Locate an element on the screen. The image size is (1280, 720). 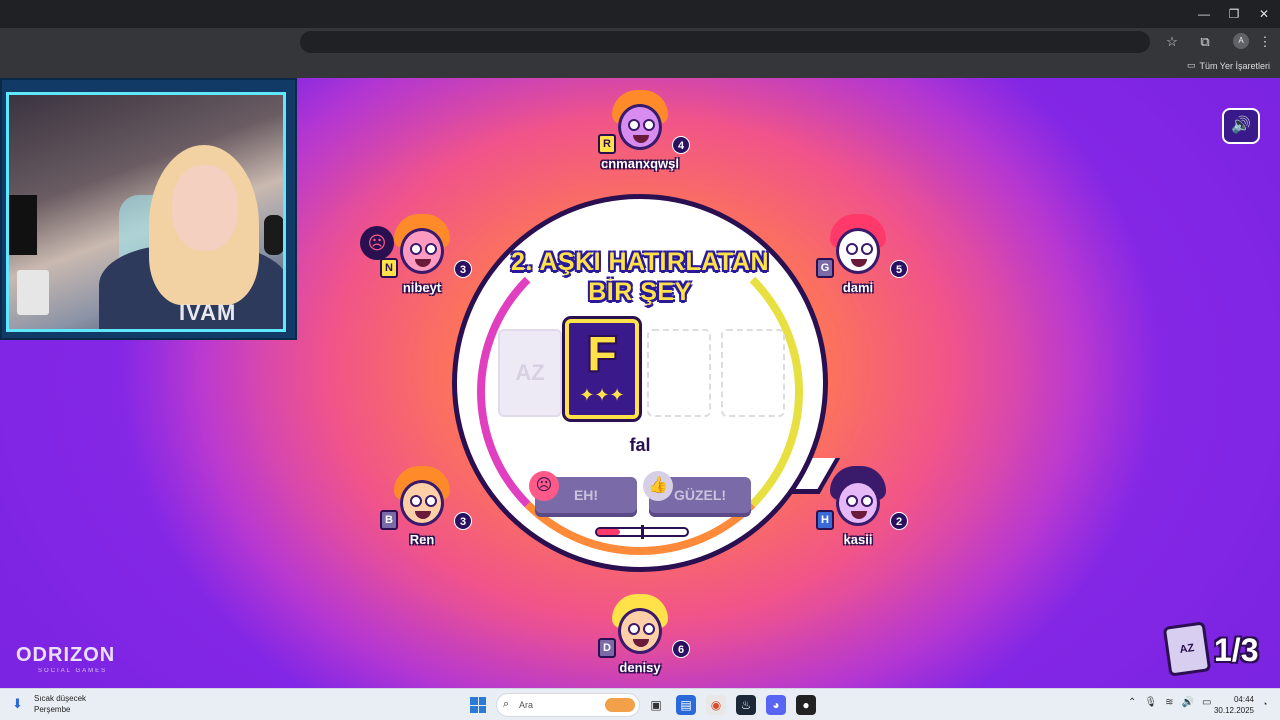
notification-icon: ◔ is located at coordinates (1267, 704).